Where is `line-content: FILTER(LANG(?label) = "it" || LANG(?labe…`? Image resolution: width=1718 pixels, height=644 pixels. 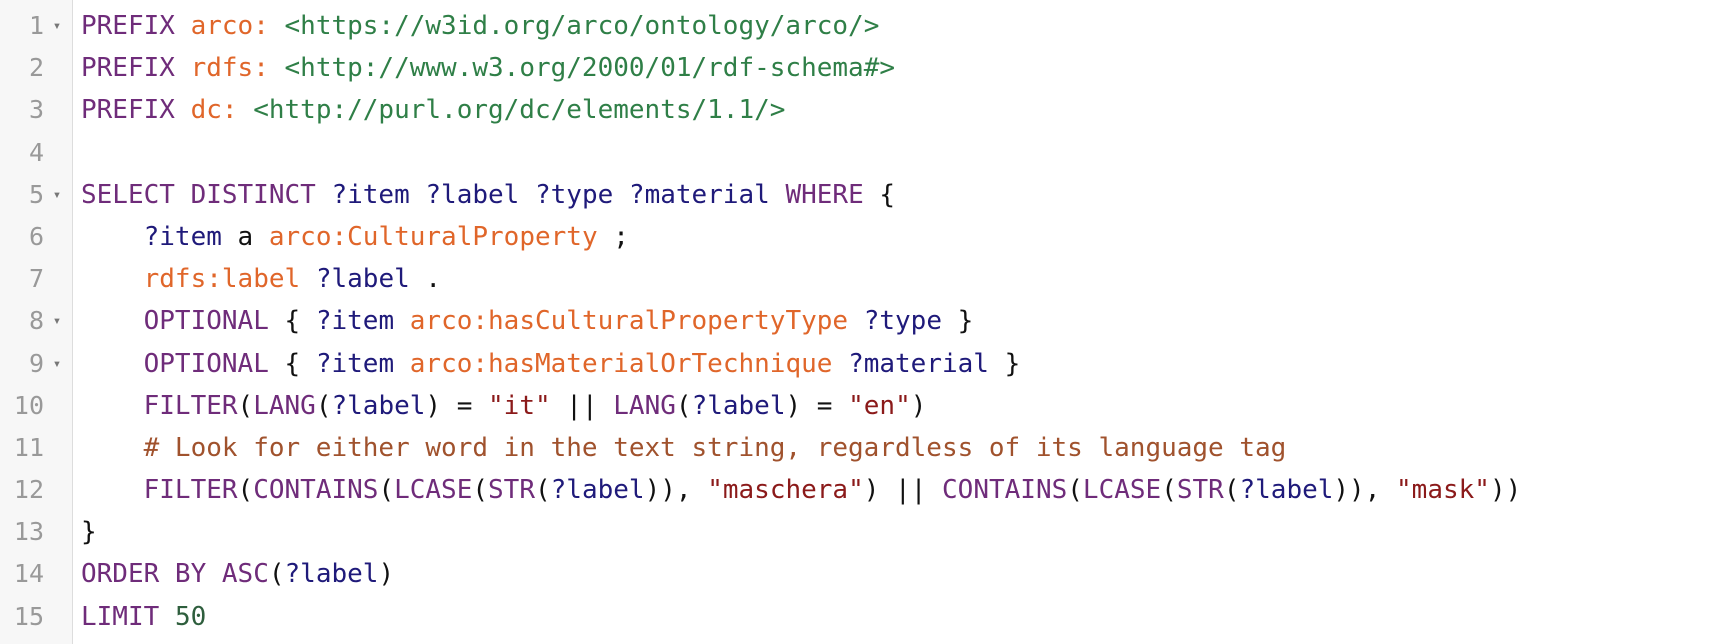
line-content: FILTER(LANG(?label) = "it" || LANG(?labe… is located at coordinates (504, 406).